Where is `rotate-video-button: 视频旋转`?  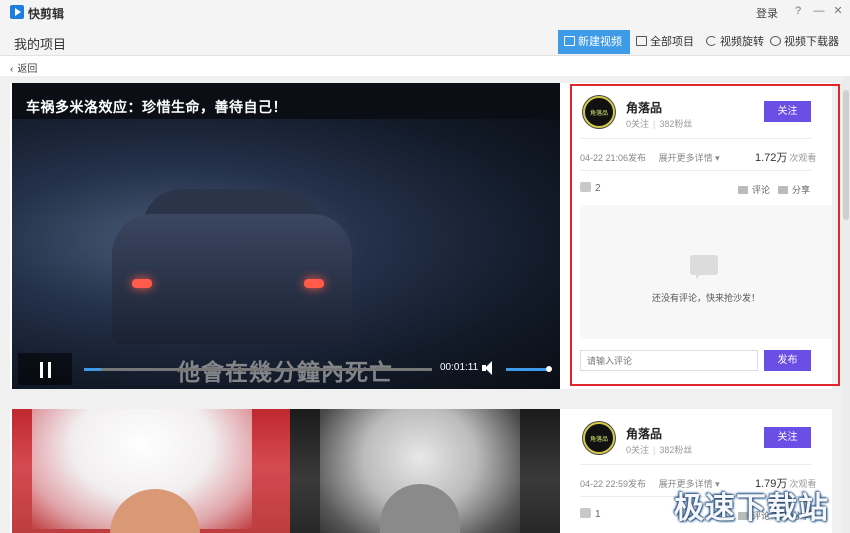 rotate-video-button: 视频旋转 is located at coordinates (735, 42).